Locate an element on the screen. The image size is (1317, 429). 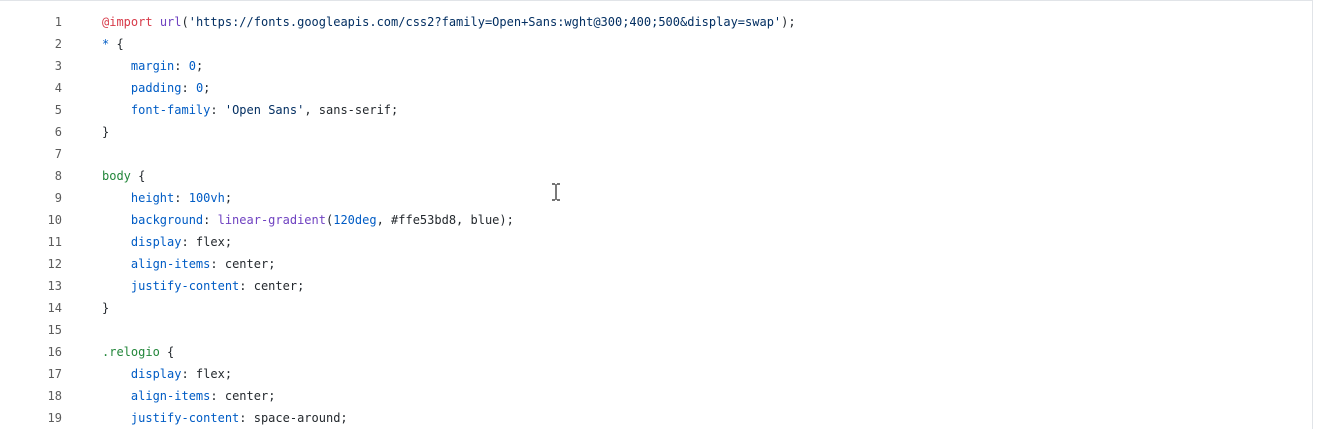
code-line: 18 align-items: center; is located at coordinates (656, 396).